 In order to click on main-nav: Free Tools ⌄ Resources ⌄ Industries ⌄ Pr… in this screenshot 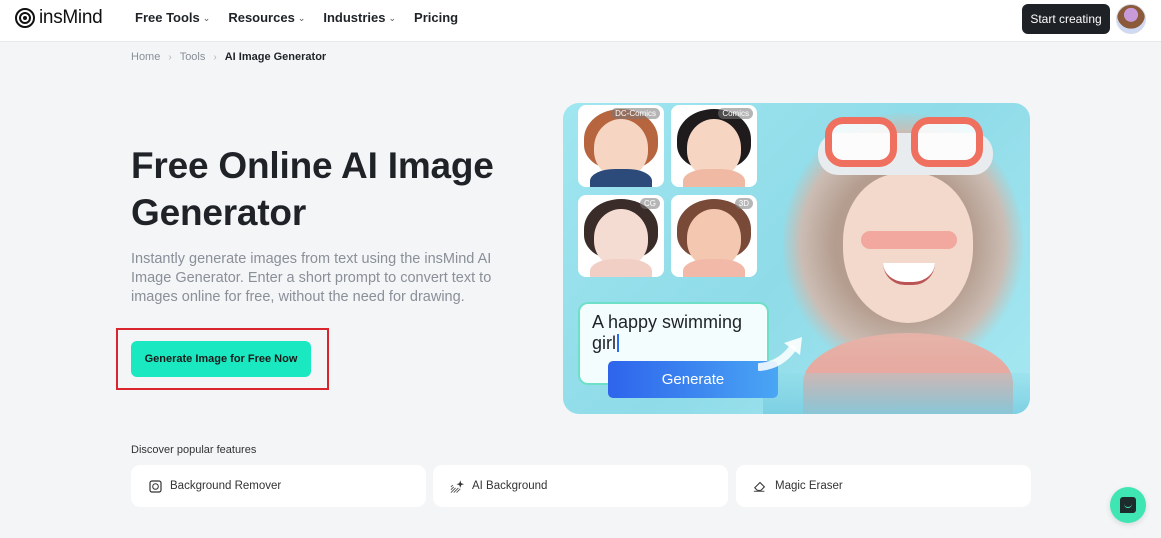, I will do `click(296, 17)`.